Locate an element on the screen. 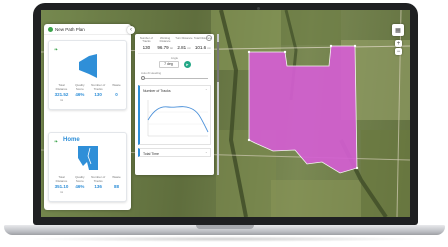 The height and width of the screenshot is (247, 448). plan-name: Home is located at coordinates (71, 140).